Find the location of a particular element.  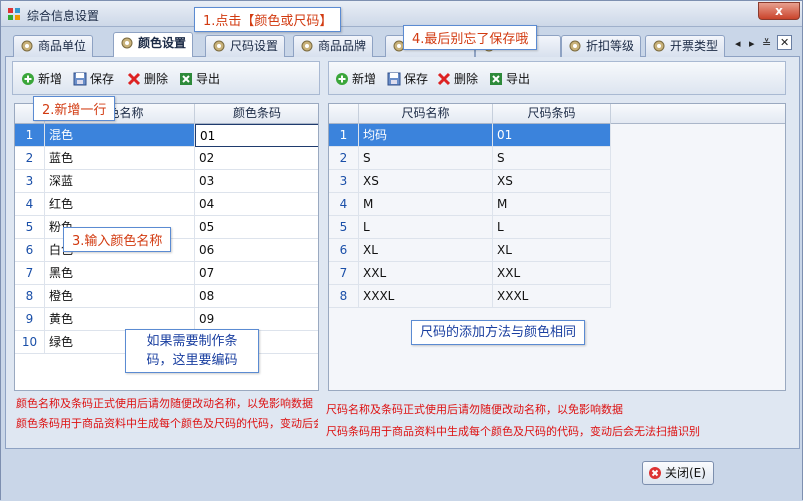

callout-step-4: 4.最后别忘了保存哦 is located at coordinates (470, 37).